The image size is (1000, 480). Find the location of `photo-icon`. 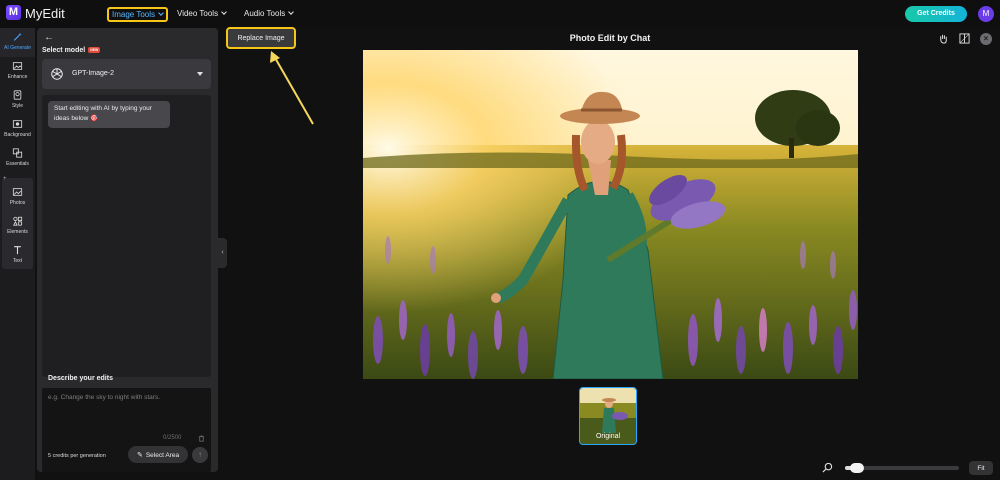

photo-icon is located at coordinates (17, 192).